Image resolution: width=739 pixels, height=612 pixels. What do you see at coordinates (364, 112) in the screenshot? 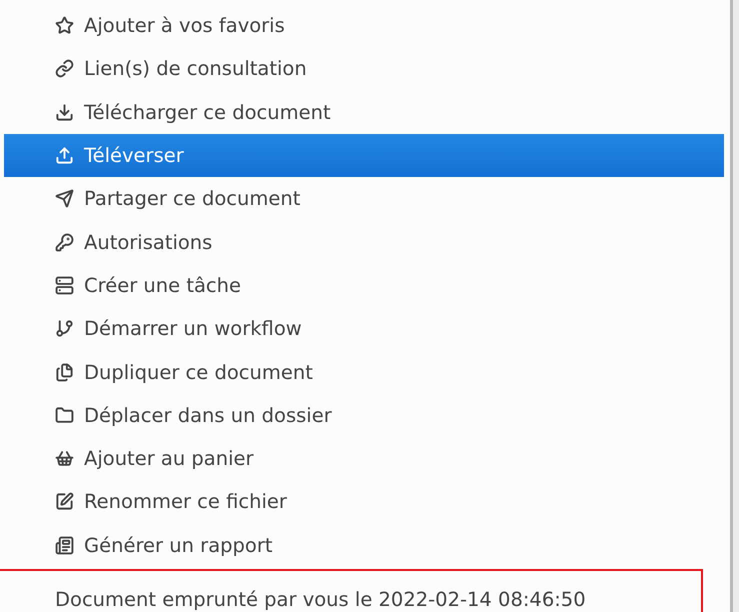
I see `menu-item: Télécharger ce document` at bounding box center [364, 112].